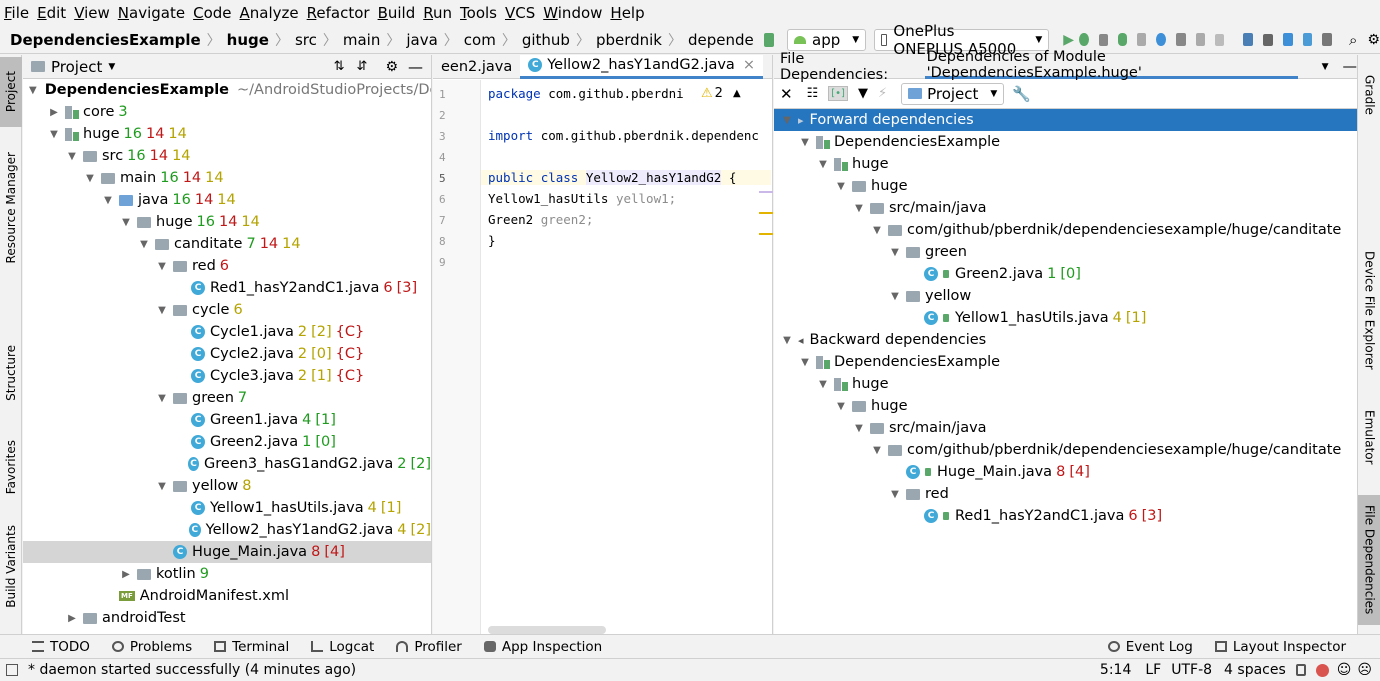 The width and height of the screenshot is (1380, 681). I want to click on tab-emulator: Emulator, so click(1369, 437).